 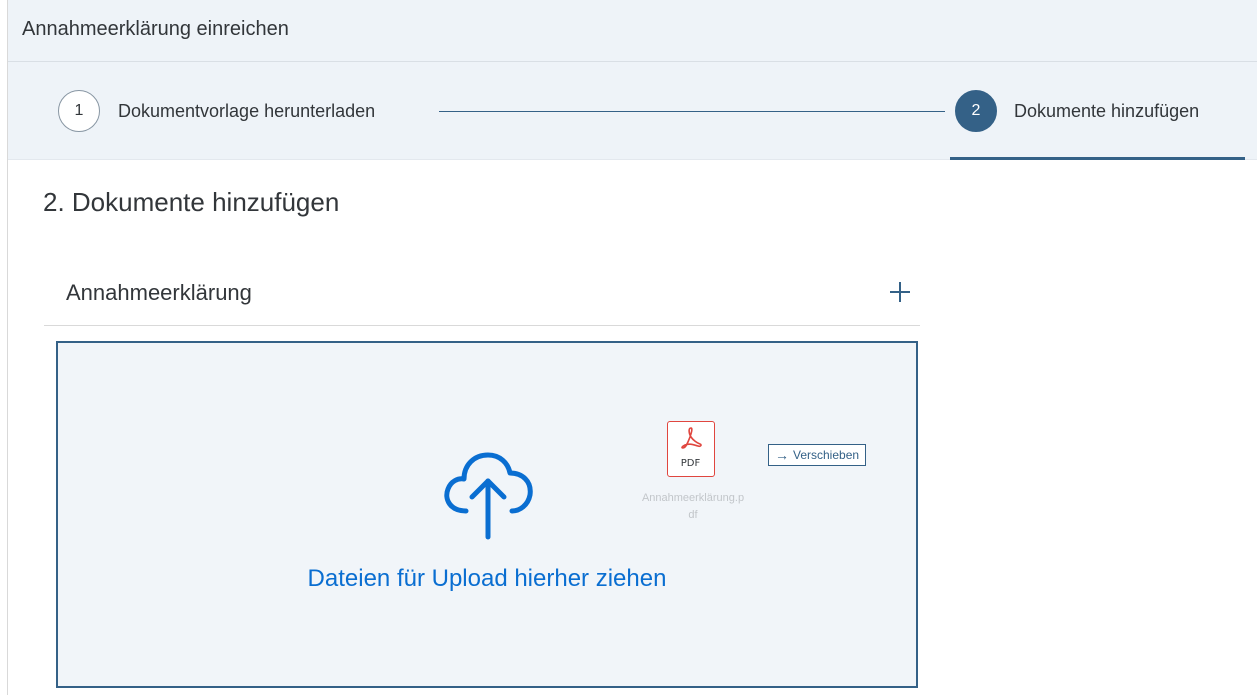 I want to click on upload-panel-header: Annahmeerklärung, so click(x=482, y=294).